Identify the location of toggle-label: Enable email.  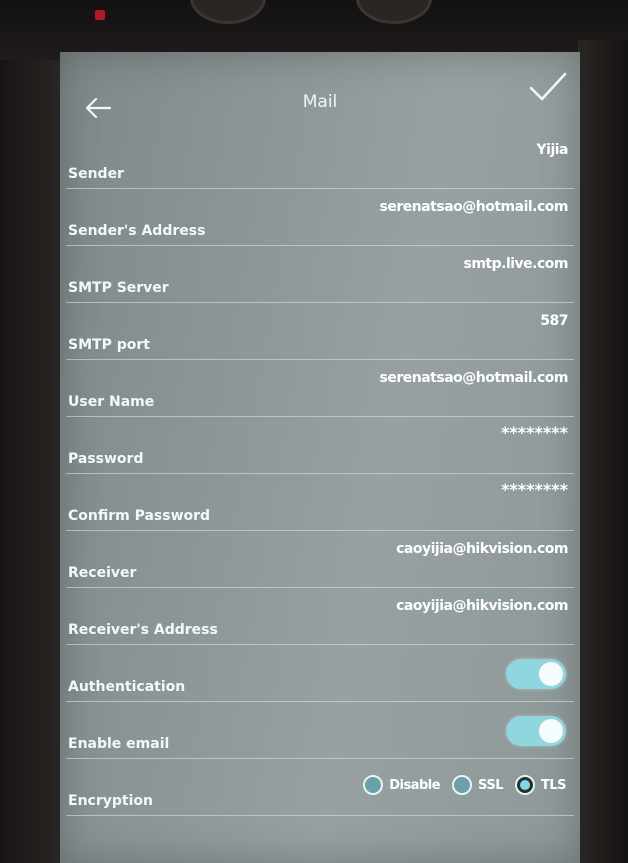
(119, 744).